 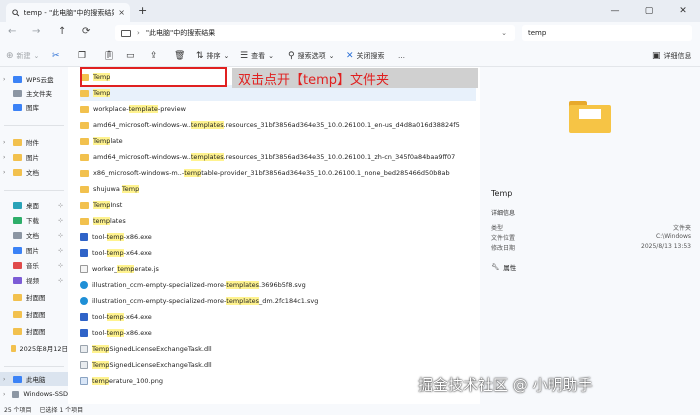 What do you see at coordinates (84, 285) in the screenshot?
I see `svg-file-icon` at bounding box center [84, 285].